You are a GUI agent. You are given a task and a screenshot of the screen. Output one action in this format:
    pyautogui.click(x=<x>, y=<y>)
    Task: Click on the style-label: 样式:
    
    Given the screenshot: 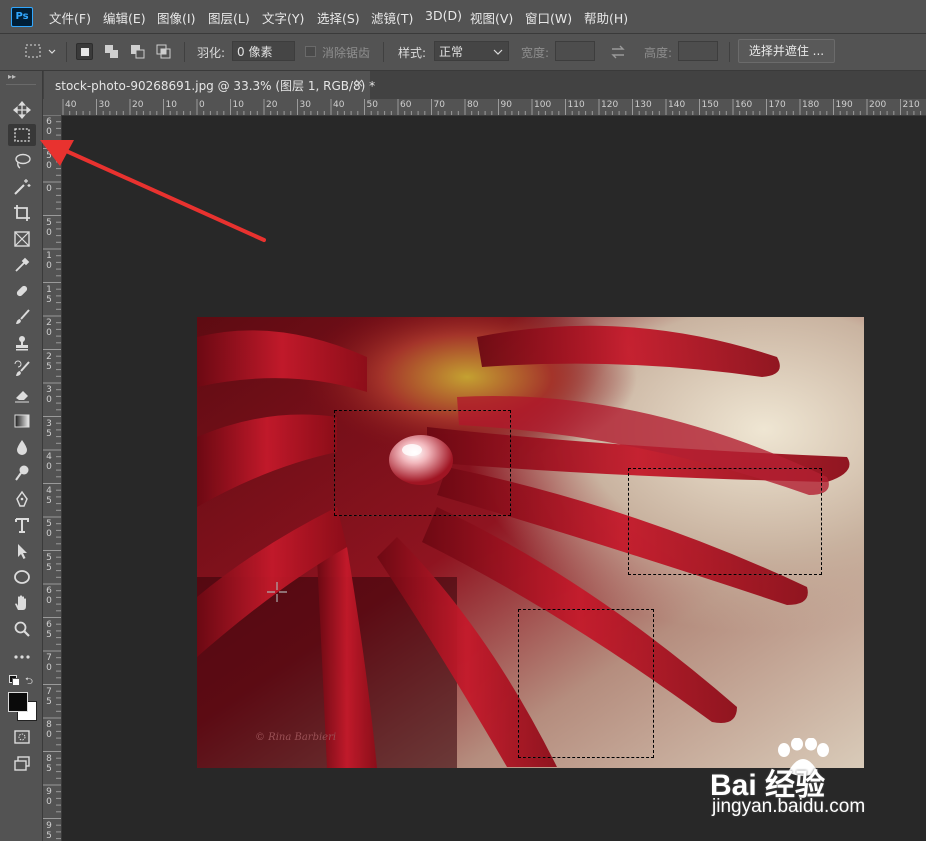 What is the action you would take?
    pyautogui.click(x=412, y=53)
    